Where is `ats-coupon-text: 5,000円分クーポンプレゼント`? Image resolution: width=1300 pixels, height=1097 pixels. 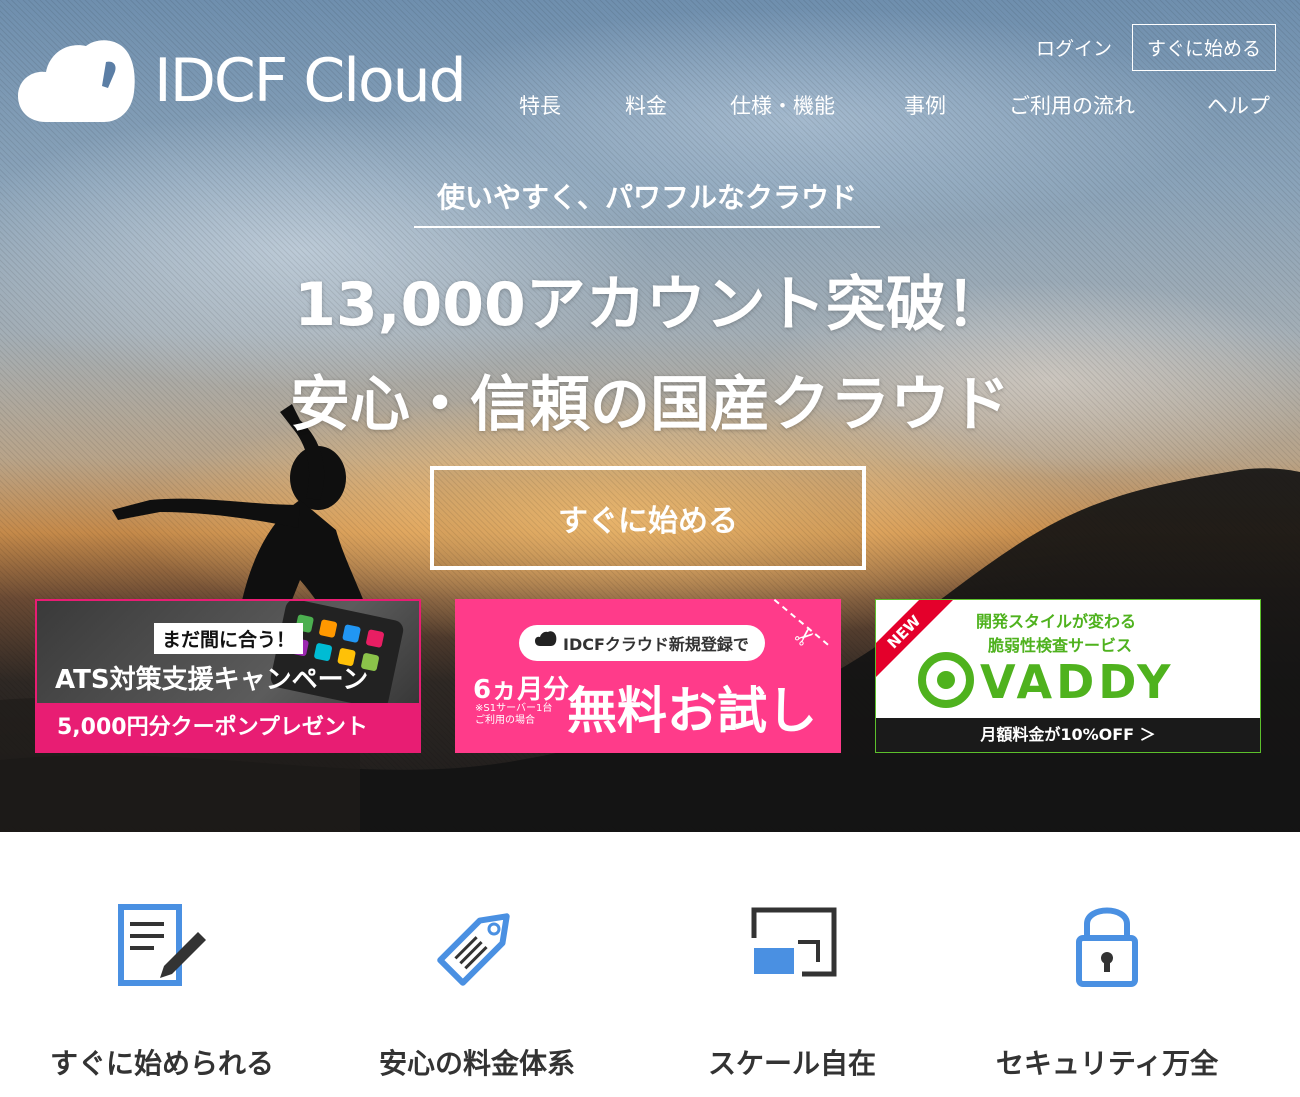
ats-coupon-text: 5,000円分クーポンプレゼント is located at coordinates (228, 727).